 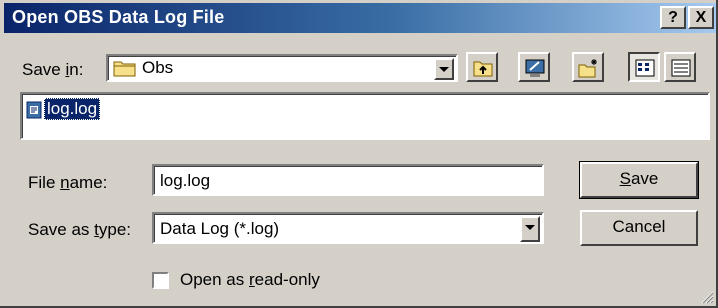 I want to click on help-icon: ?, so click(x=673, y=17).